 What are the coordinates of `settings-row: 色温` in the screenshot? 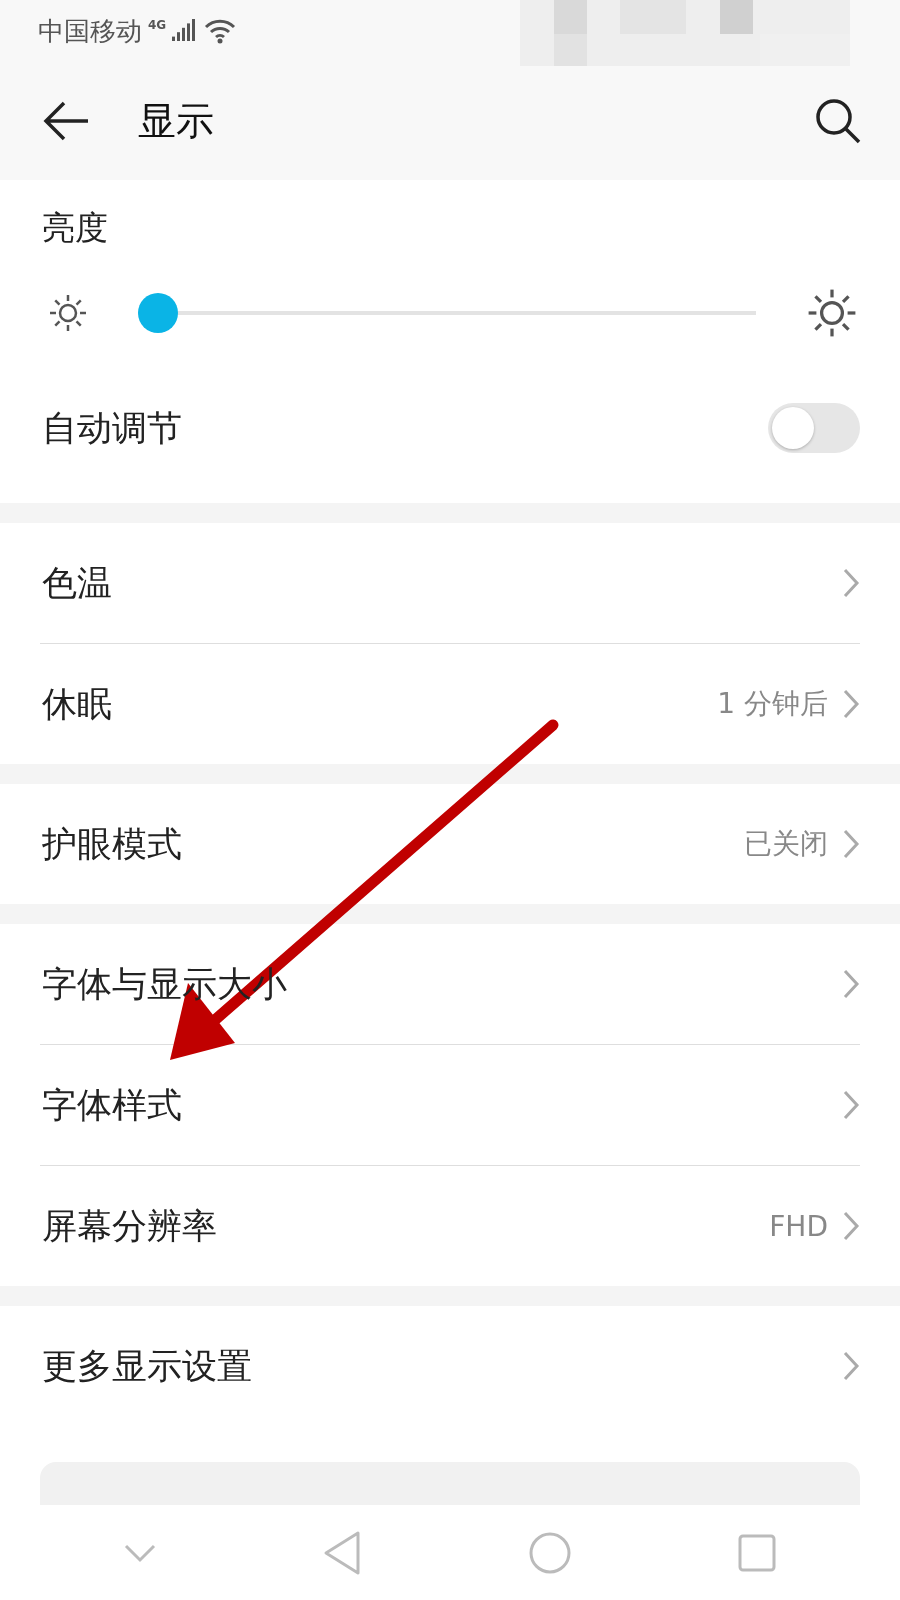 It's located at (450, 583).